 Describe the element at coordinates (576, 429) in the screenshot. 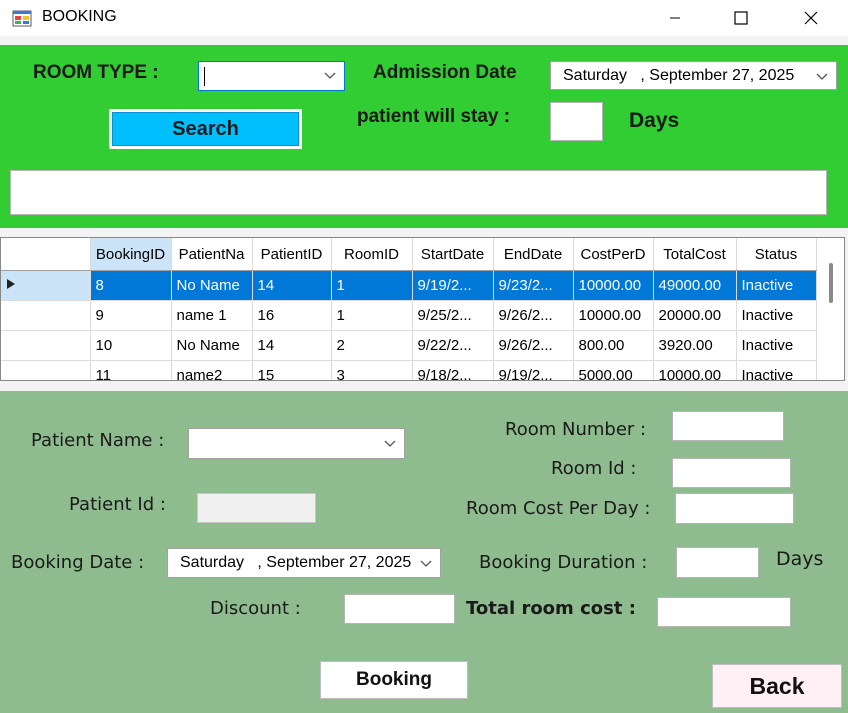

I see `room-number-label: Room Number :` at that location.